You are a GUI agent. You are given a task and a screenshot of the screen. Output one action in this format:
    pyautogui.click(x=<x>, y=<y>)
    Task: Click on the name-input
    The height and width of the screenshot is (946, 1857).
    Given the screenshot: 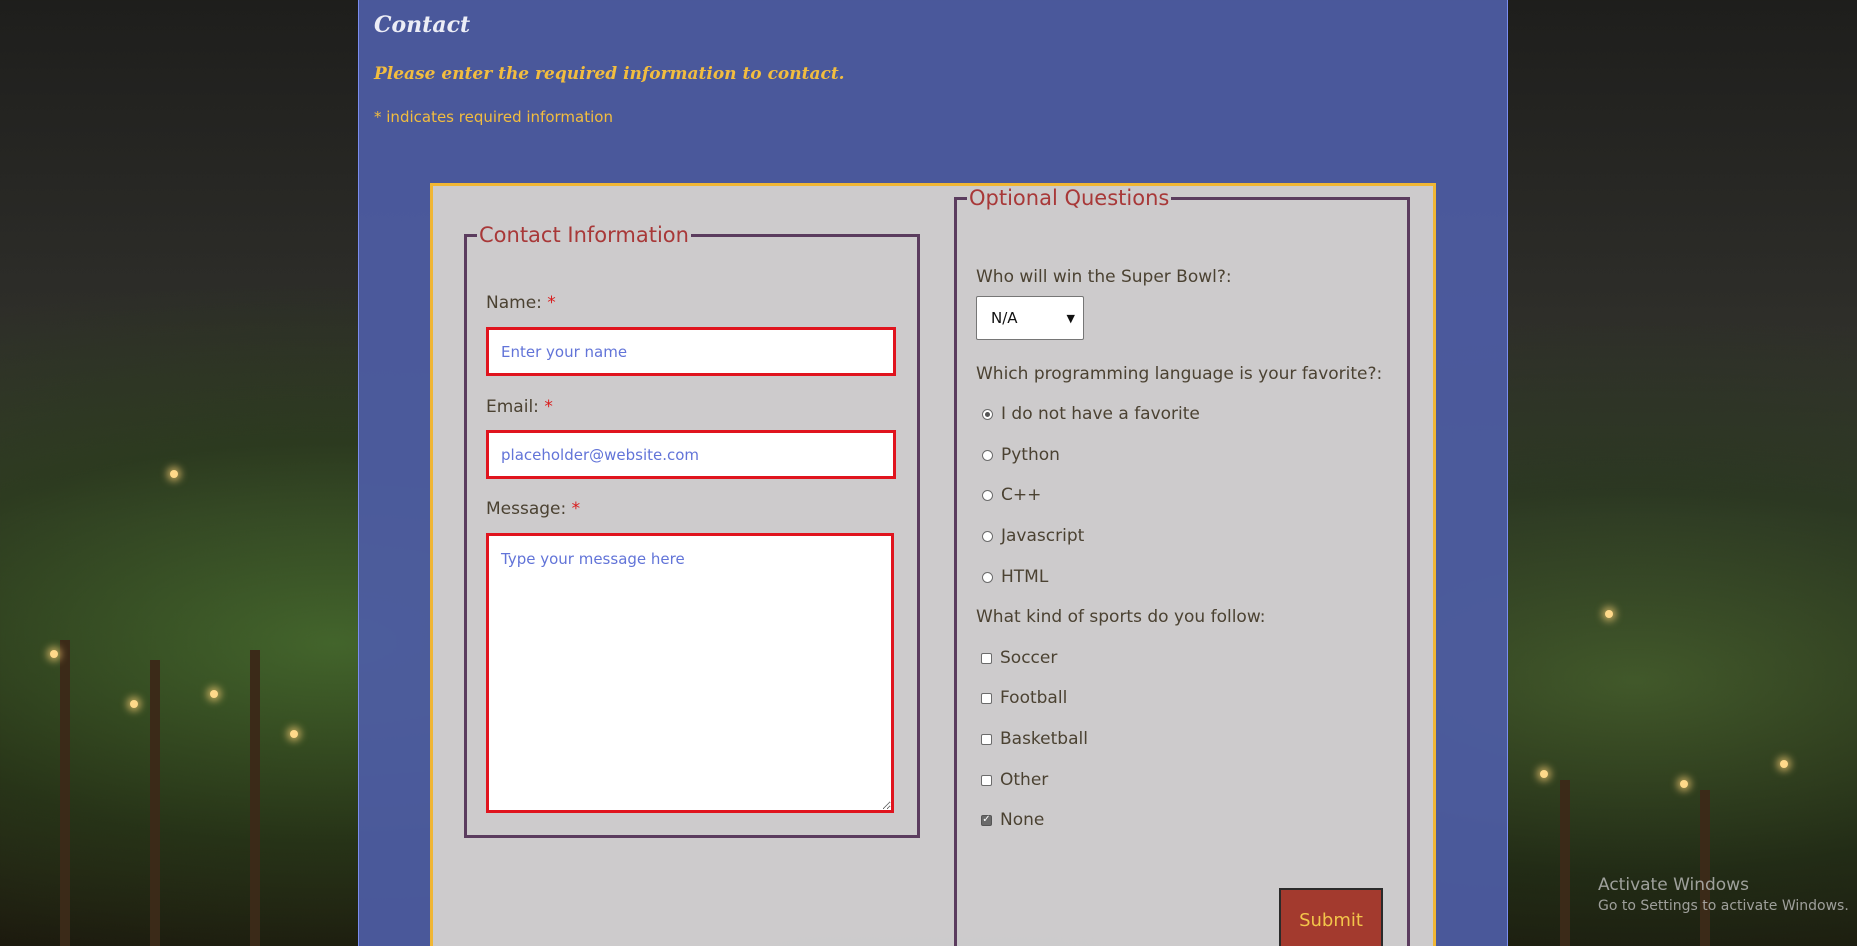 What is the action you would take?
    pyautogui.click(x=691, y=351)
    